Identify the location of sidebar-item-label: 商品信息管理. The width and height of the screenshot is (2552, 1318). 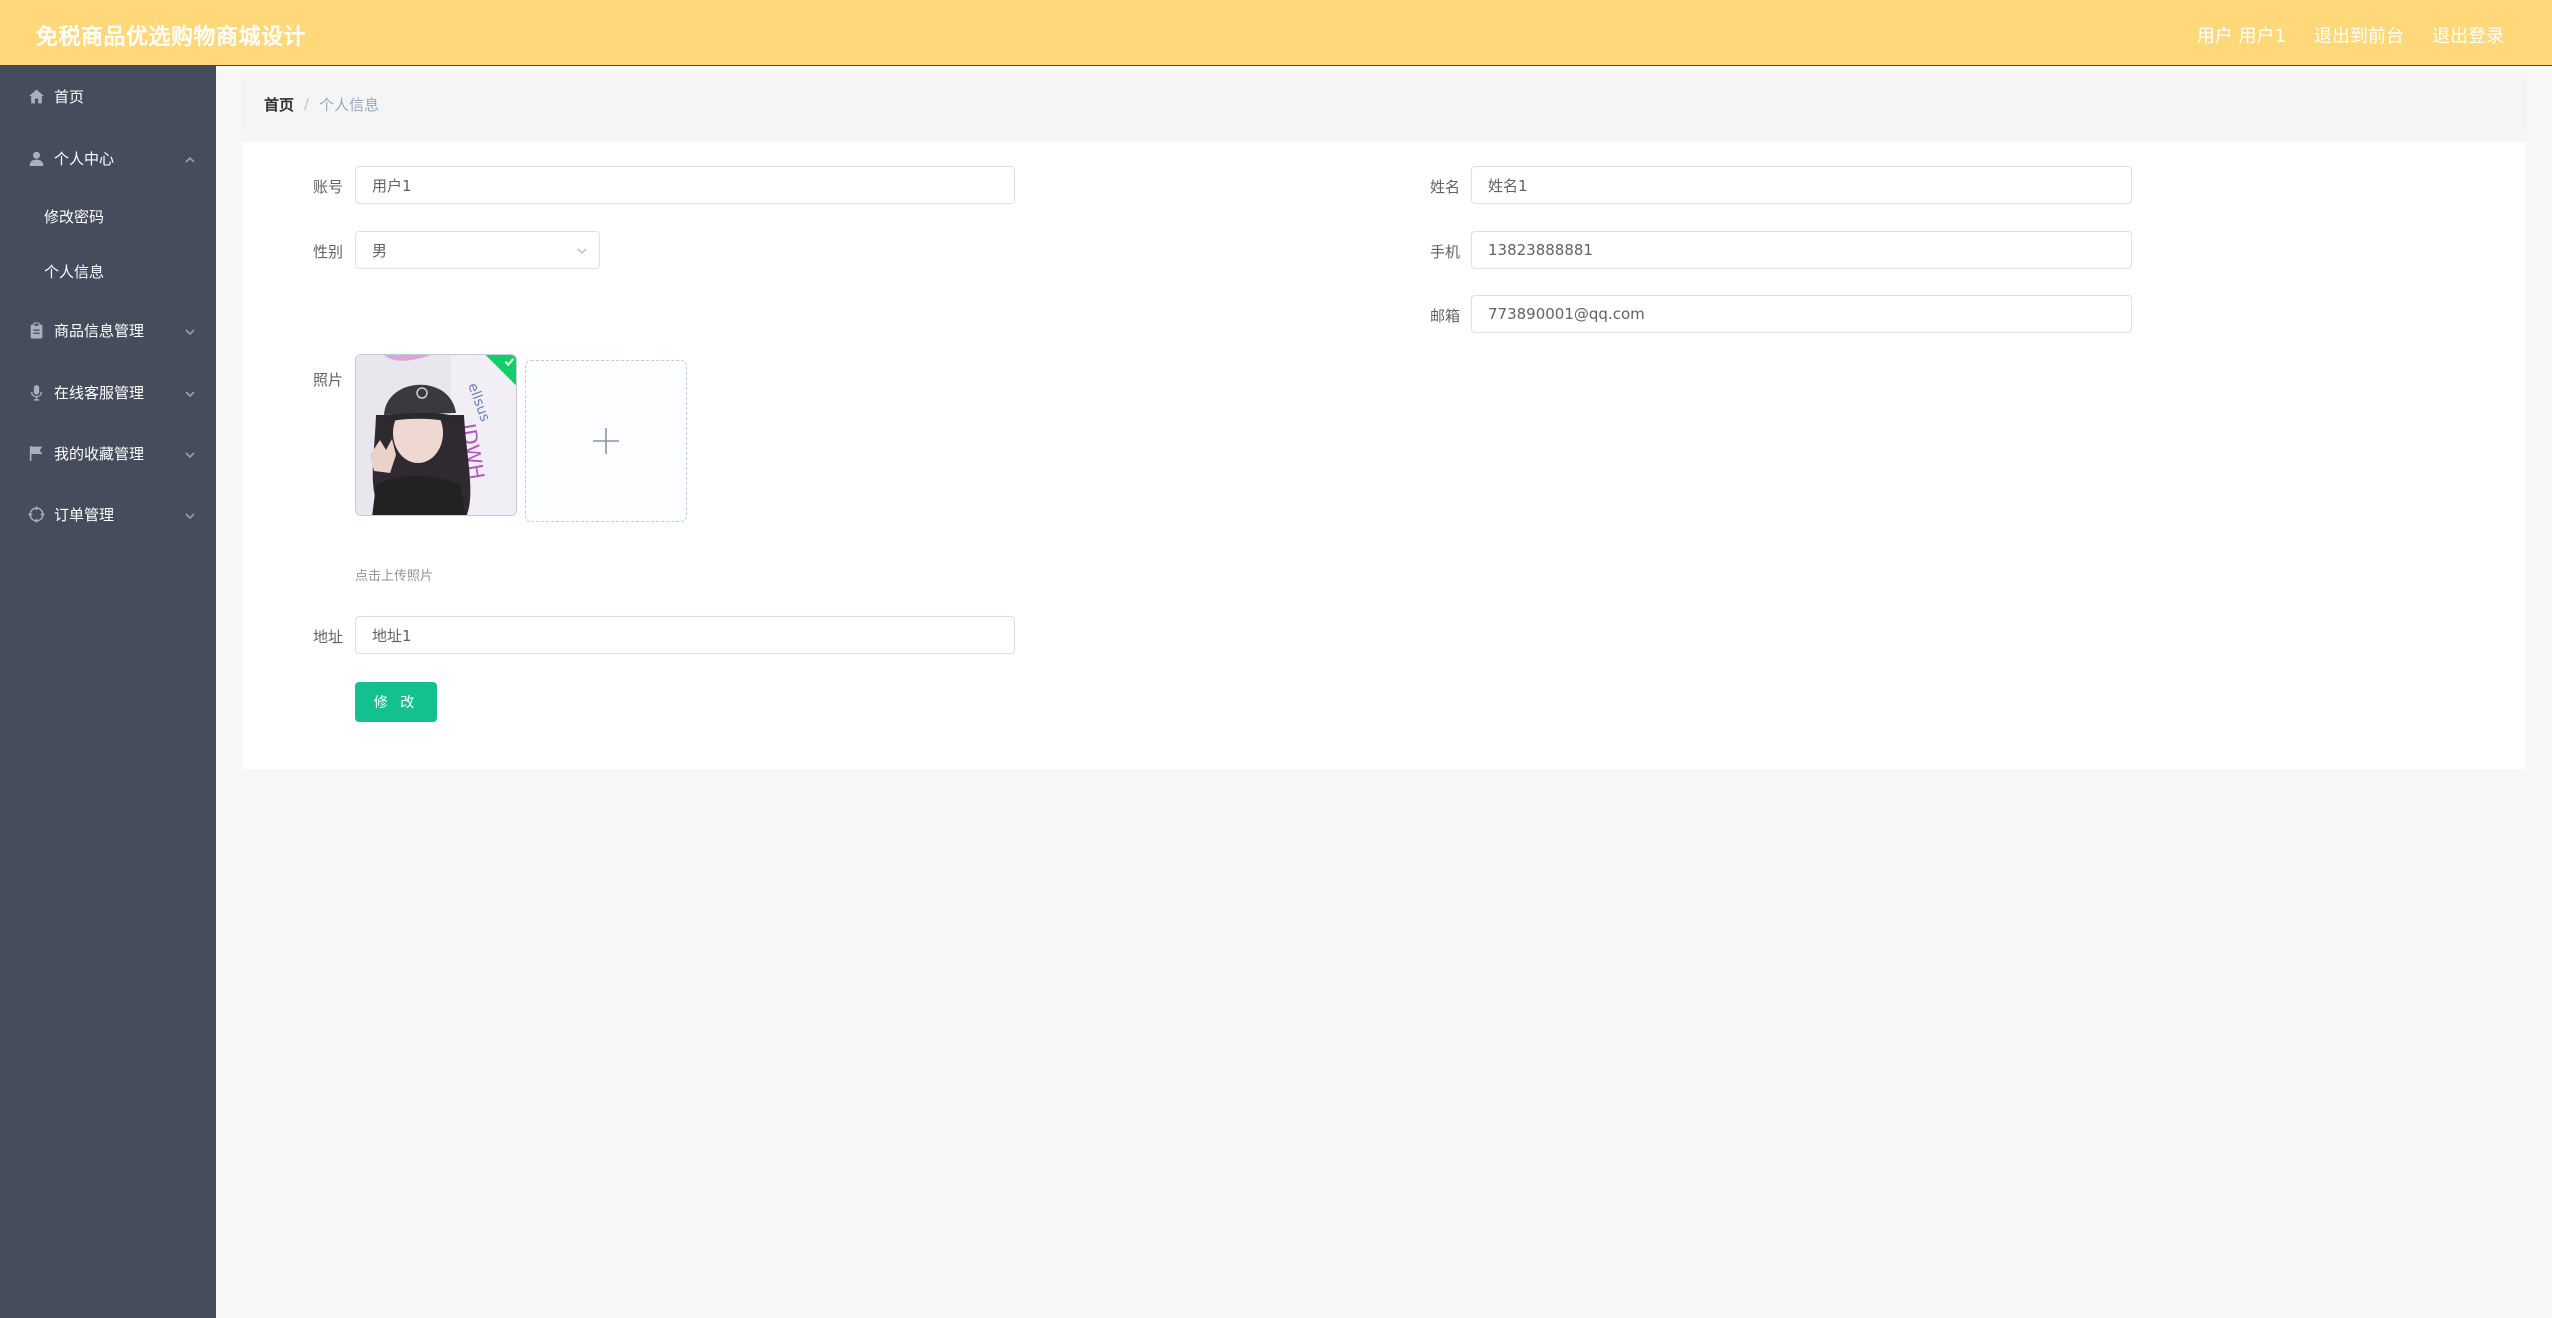
(99, 330).